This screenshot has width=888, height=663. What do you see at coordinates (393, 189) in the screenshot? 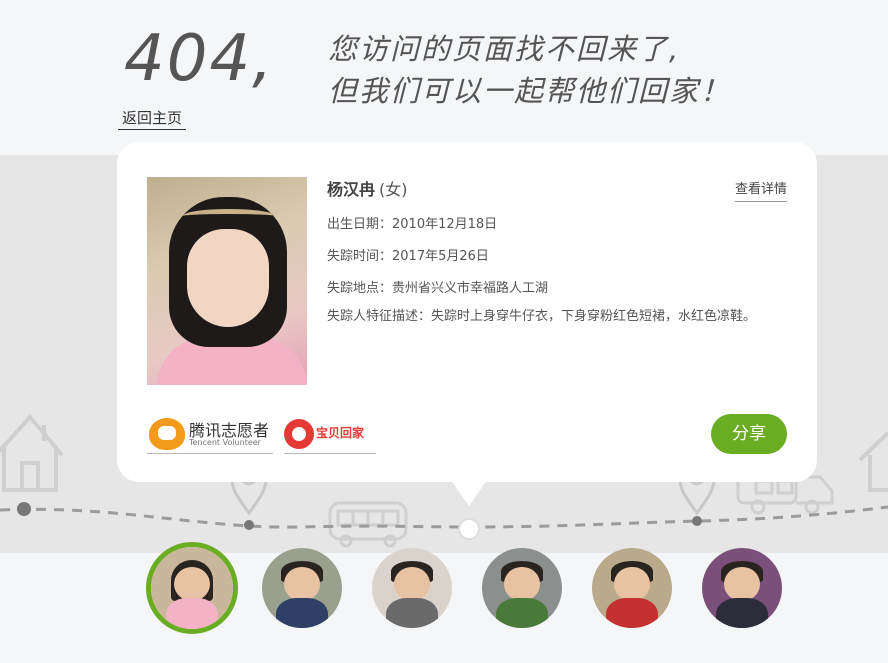
I see `child-gender: (女)` at bounding box center [393, 189].